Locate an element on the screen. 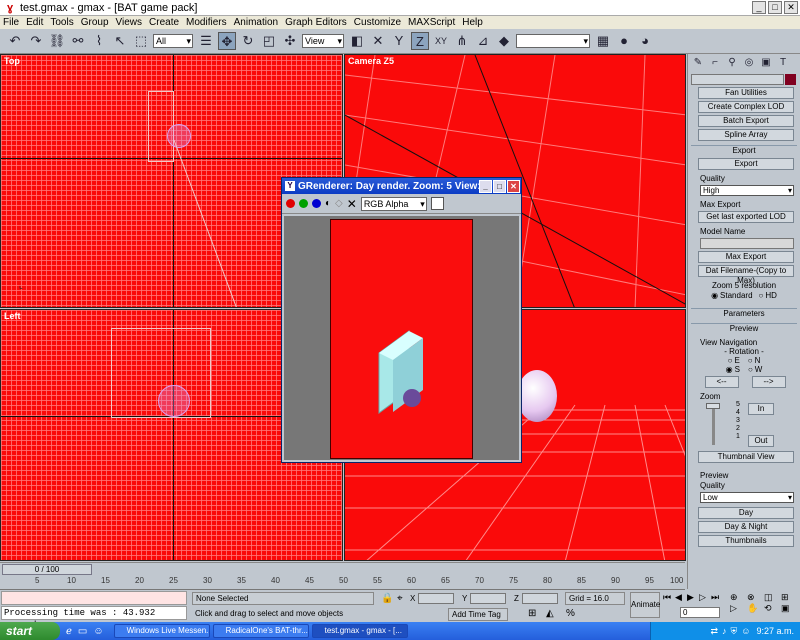  menu-modifiers: Modifiers is located at coordinates (206, 22).